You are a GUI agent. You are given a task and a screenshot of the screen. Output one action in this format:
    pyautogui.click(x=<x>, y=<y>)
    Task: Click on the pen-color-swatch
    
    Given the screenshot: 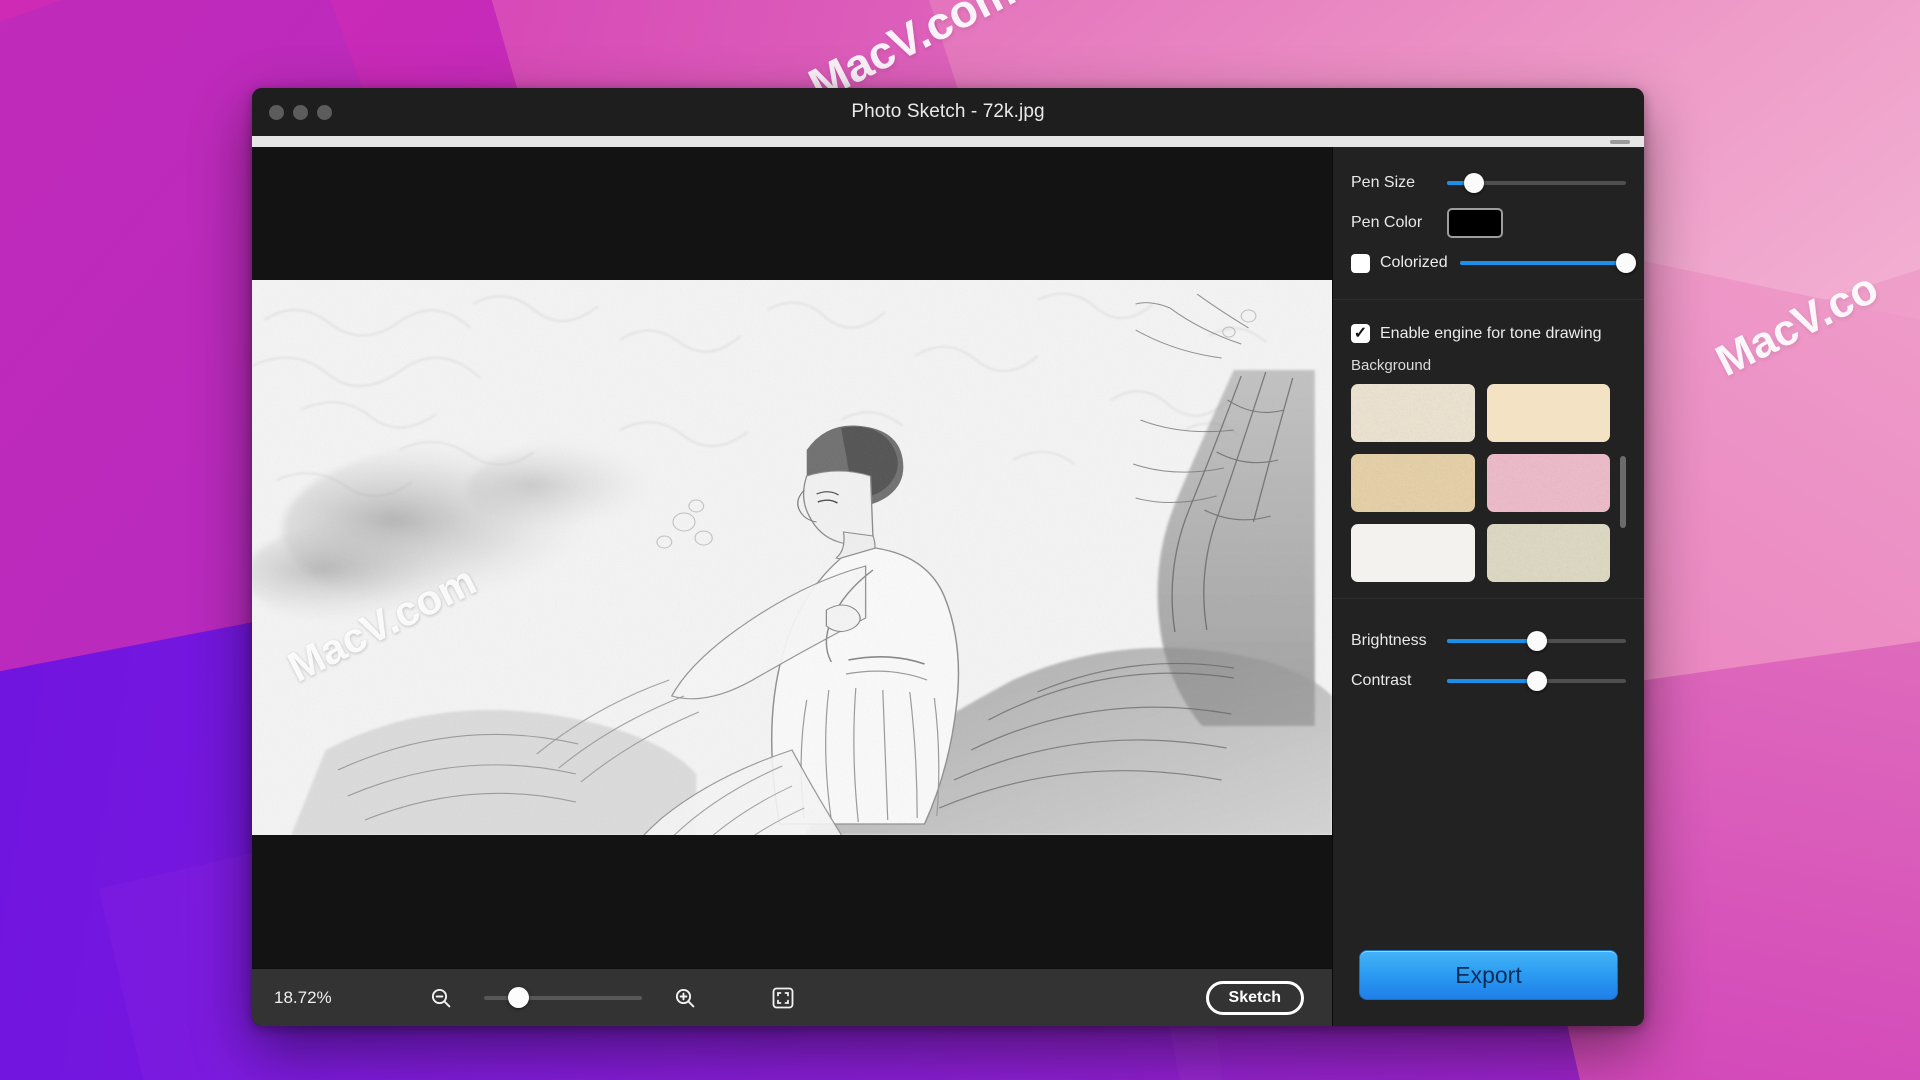 What is the action you would take?
    pyautogui.click(x=1475, y=223)
    